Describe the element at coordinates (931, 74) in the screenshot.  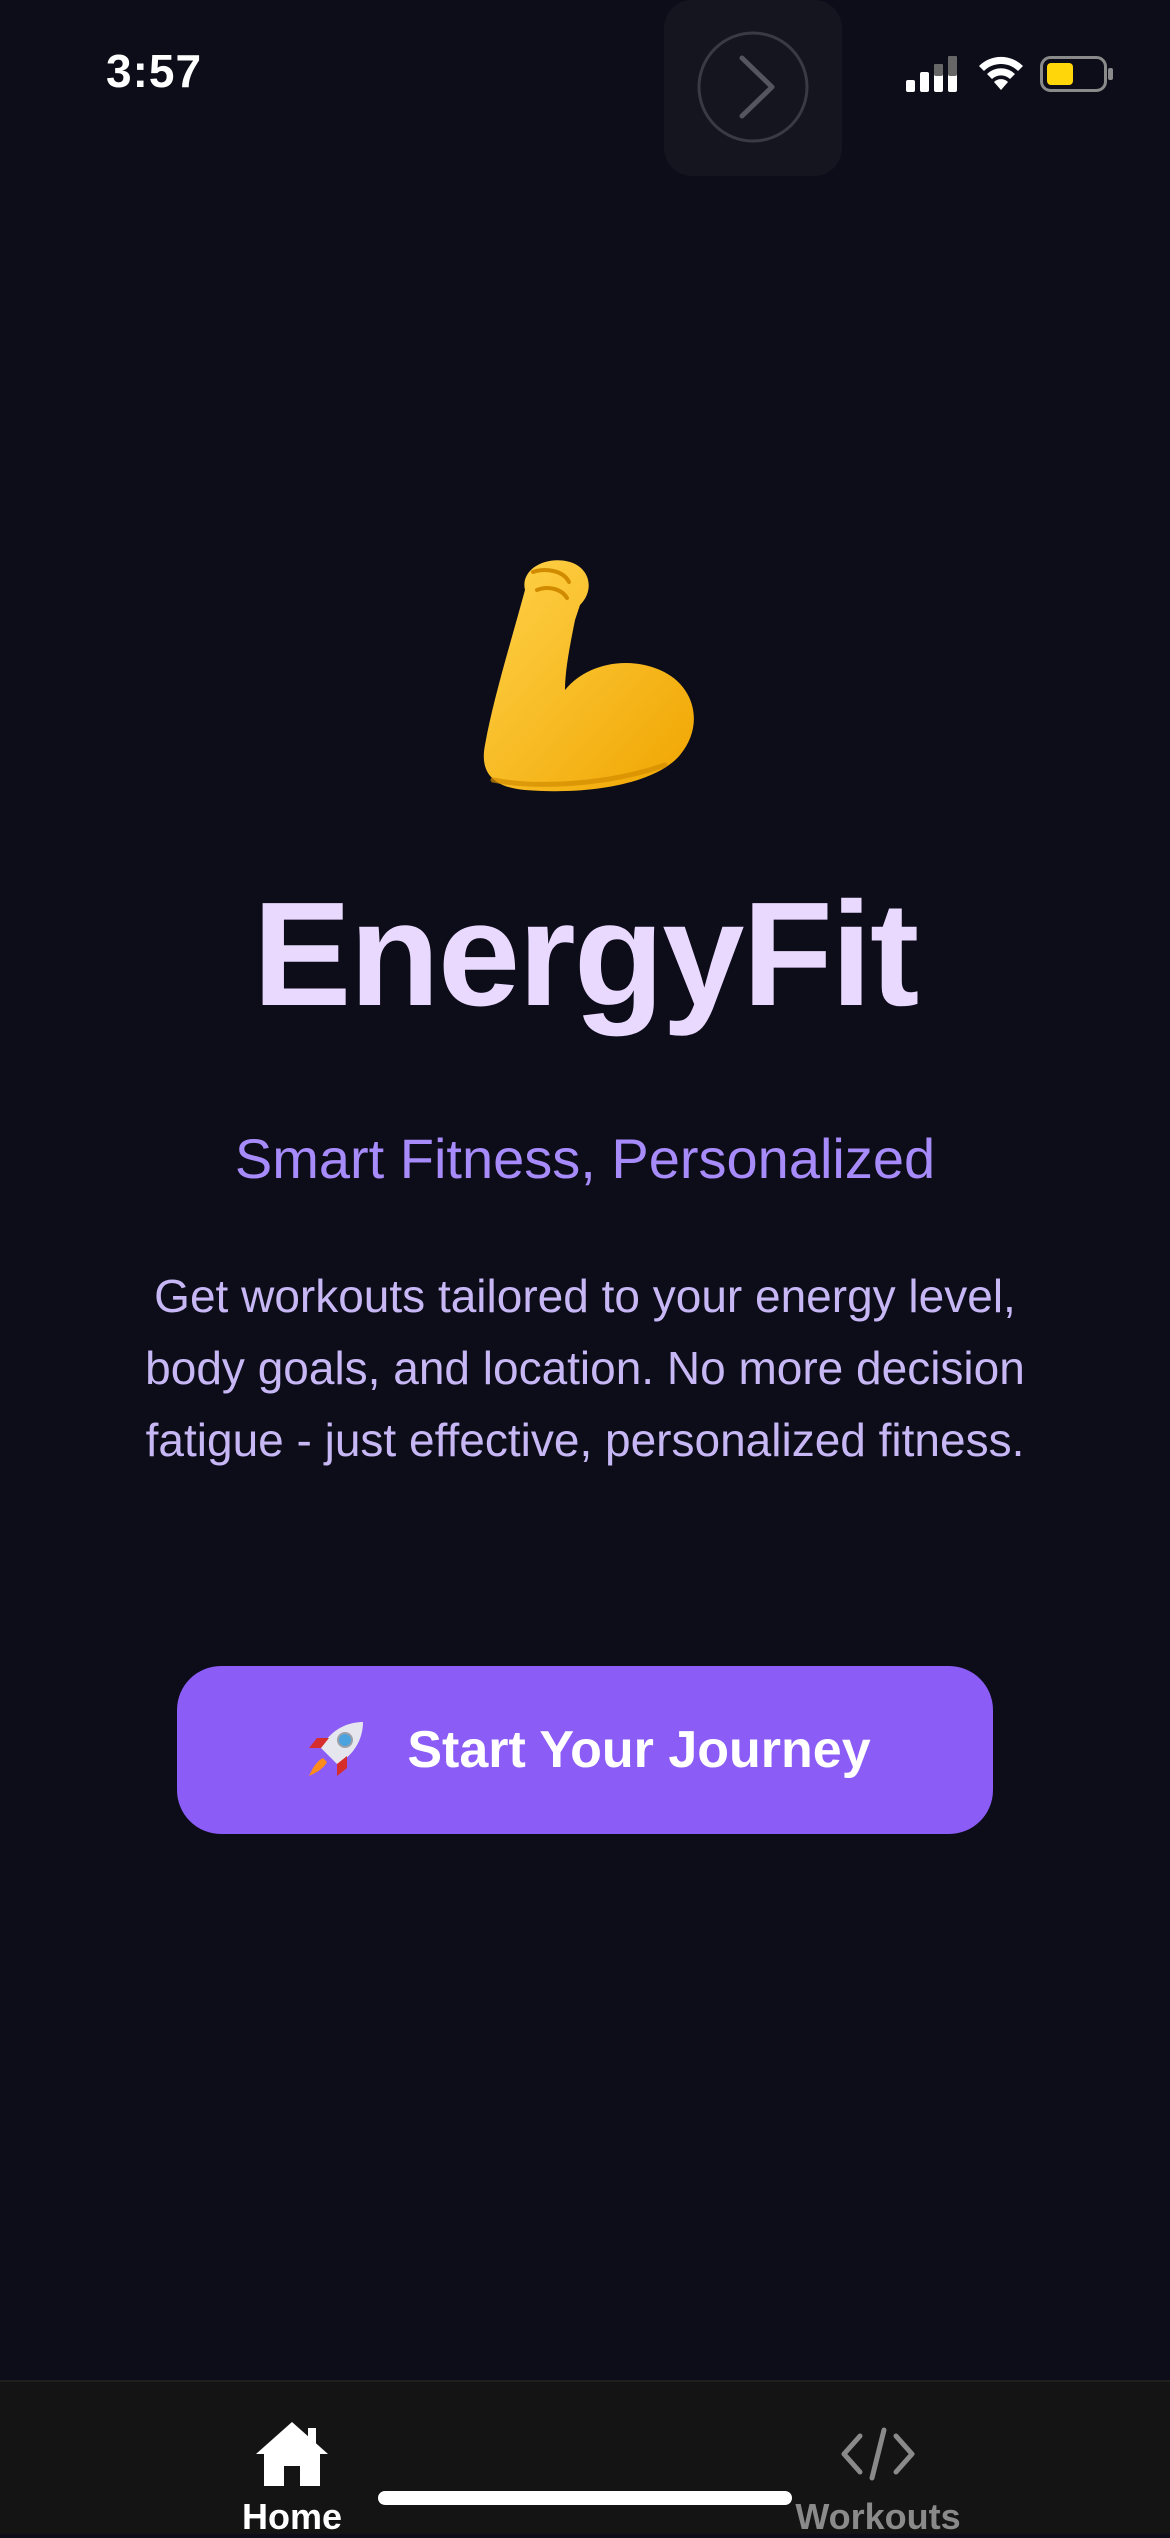
I see `signal-icon` at that location.